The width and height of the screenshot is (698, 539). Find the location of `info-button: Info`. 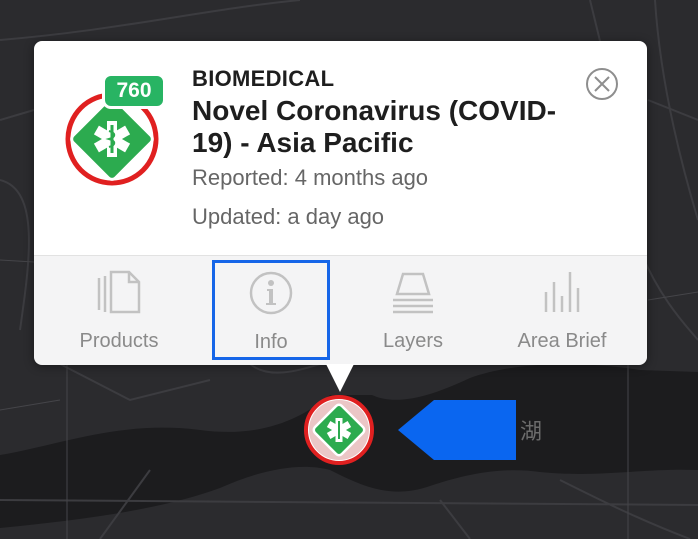

info-button: Info is located at coordinates (271, 310).